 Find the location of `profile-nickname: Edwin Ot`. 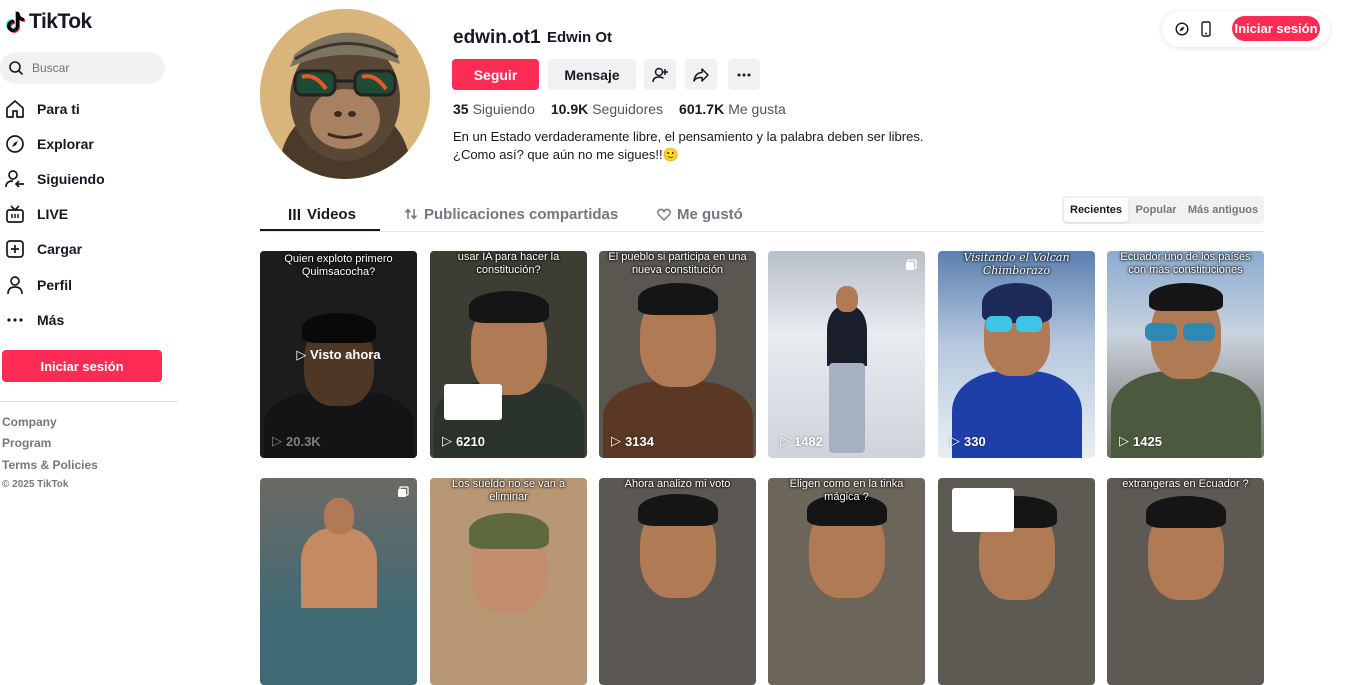

profile-nickname: Edwin Ot is located at coordinates (579, 37).